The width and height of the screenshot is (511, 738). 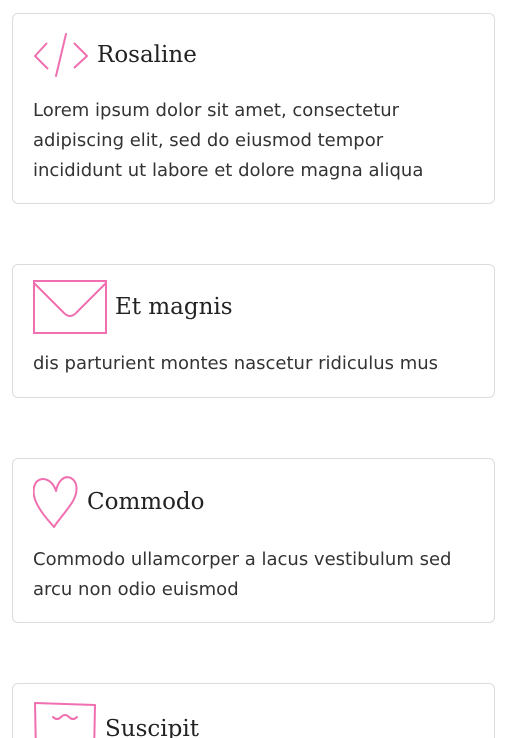 I want to click on code-icon, so click(x=61, y=55).